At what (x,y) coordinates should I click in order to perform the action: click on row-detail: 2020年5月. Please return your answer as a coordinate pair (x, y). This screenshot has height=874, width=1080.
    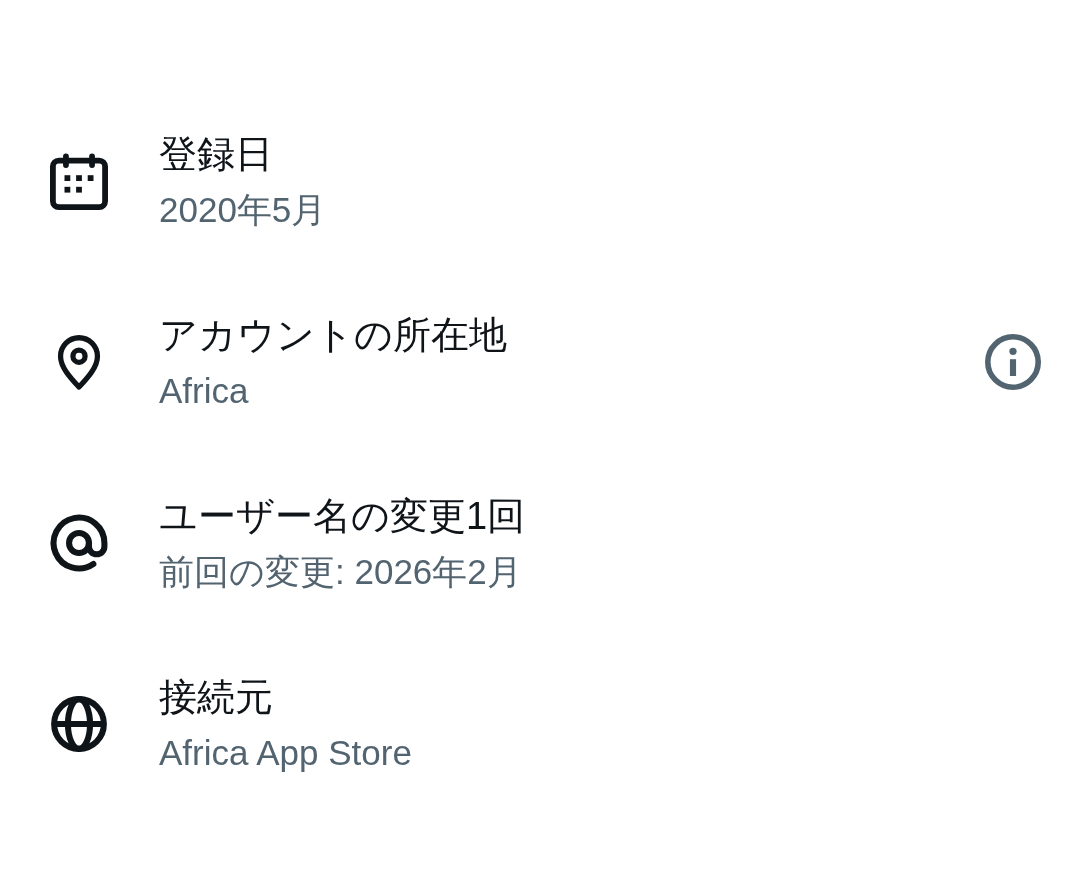
    Looking at the image, I should click on (243, 209).